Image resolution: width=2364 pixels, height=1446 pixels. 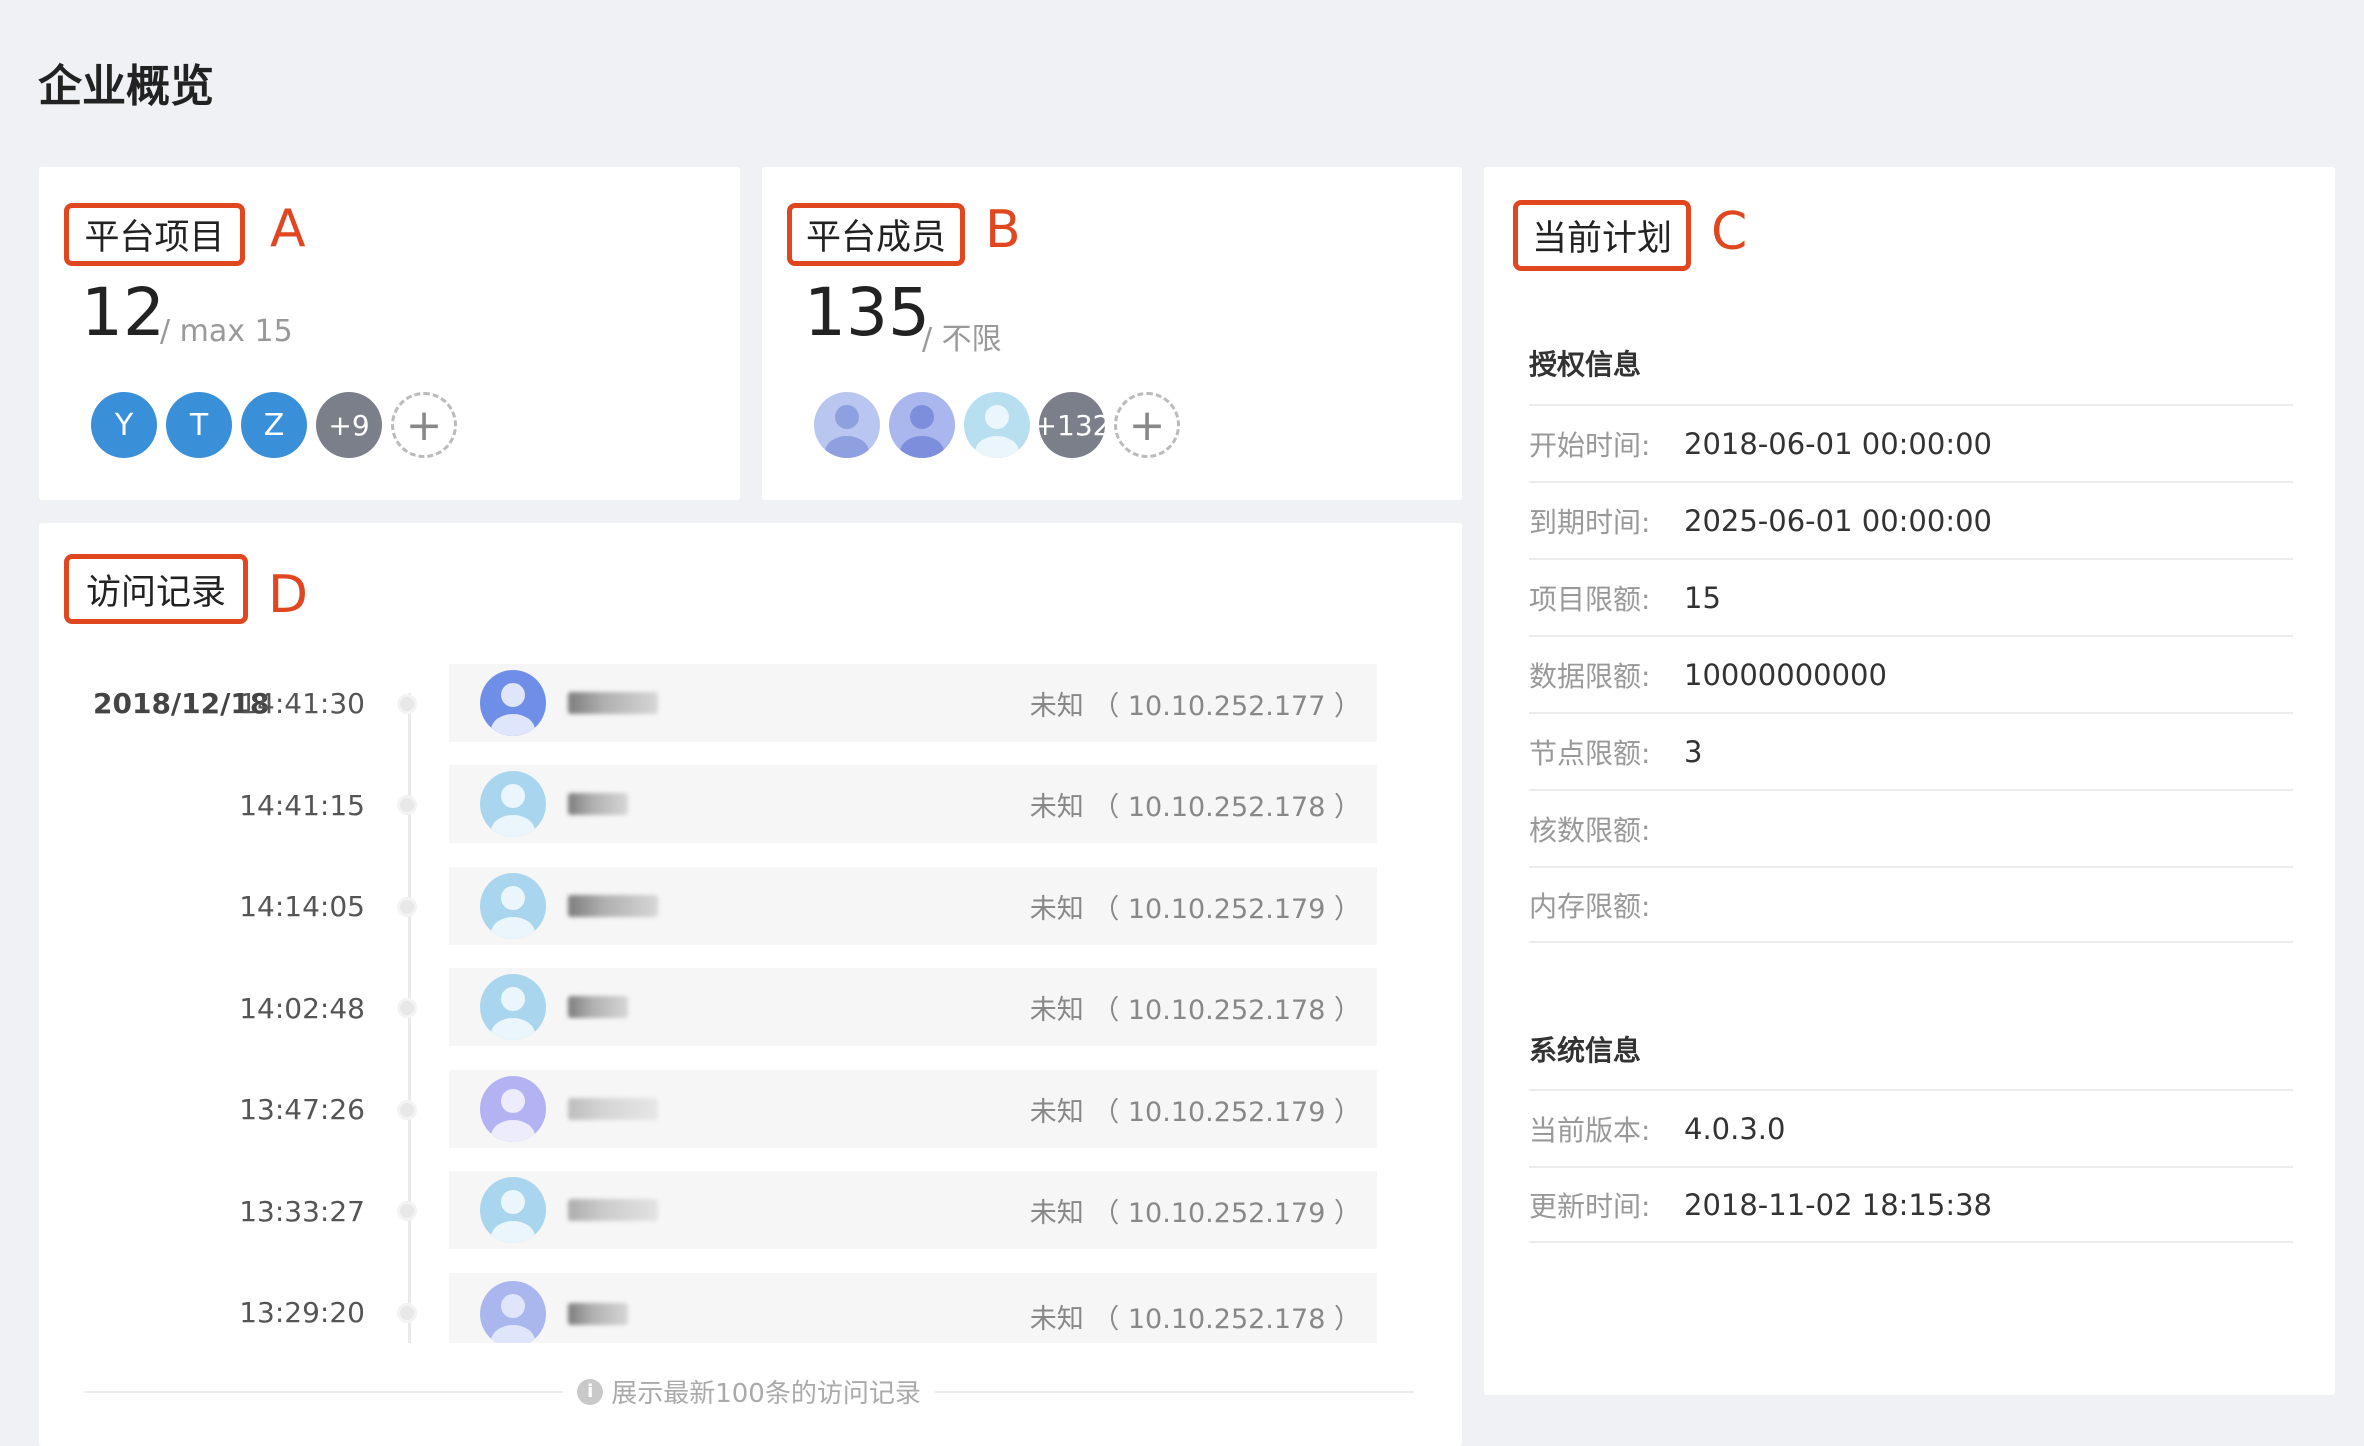 I want to click on project-count: 12, so click(x=123, y=312).